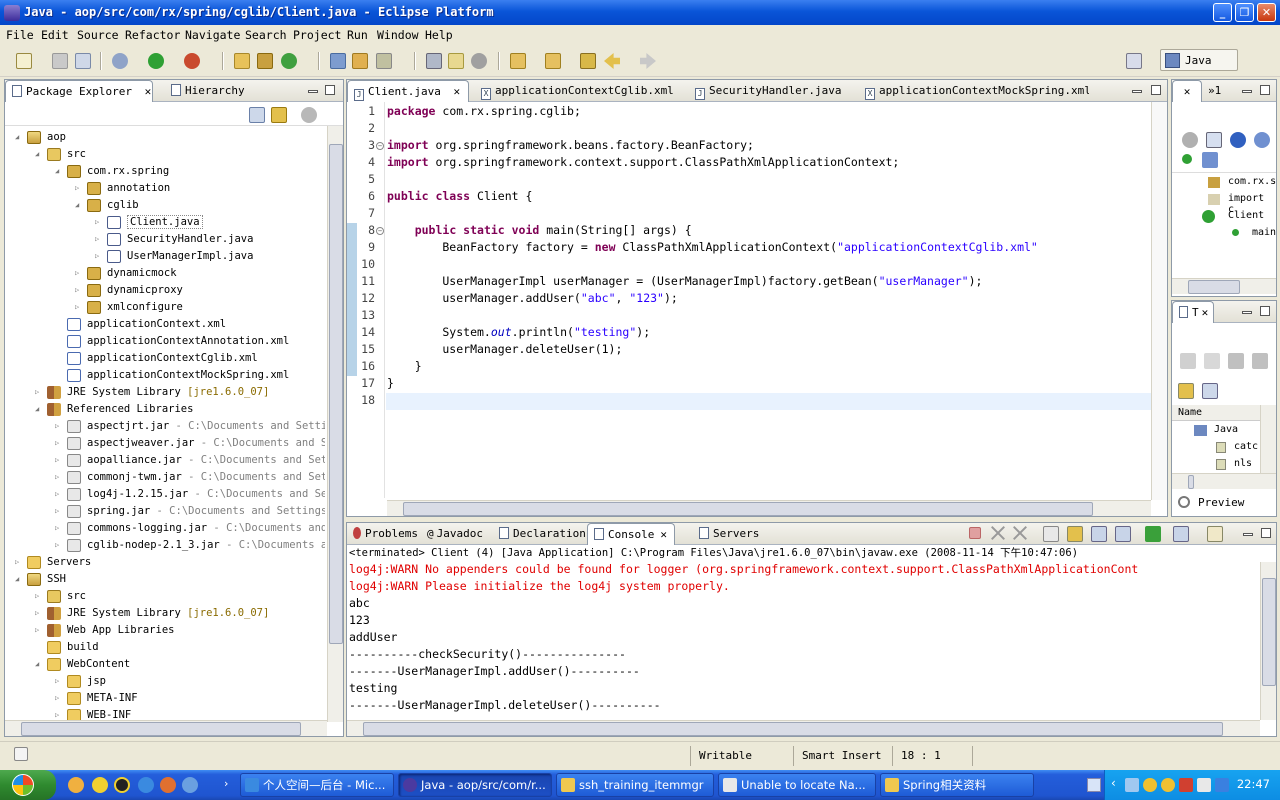 This screenshot has width=1280, height=800. What do you see at coordinates (166, 579) in the screenshot?
I see `tree-item: ◢ SSH` at bounding box center [166, 579].